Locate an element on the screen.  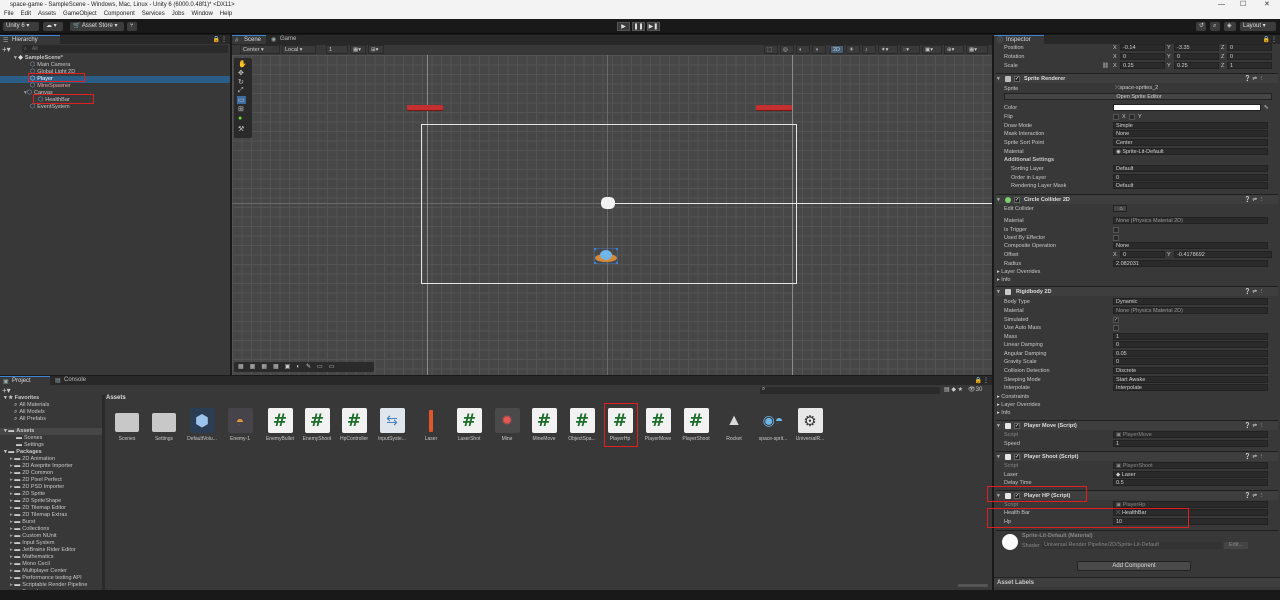
menu-window: Window is located at coordinates (201, 14).